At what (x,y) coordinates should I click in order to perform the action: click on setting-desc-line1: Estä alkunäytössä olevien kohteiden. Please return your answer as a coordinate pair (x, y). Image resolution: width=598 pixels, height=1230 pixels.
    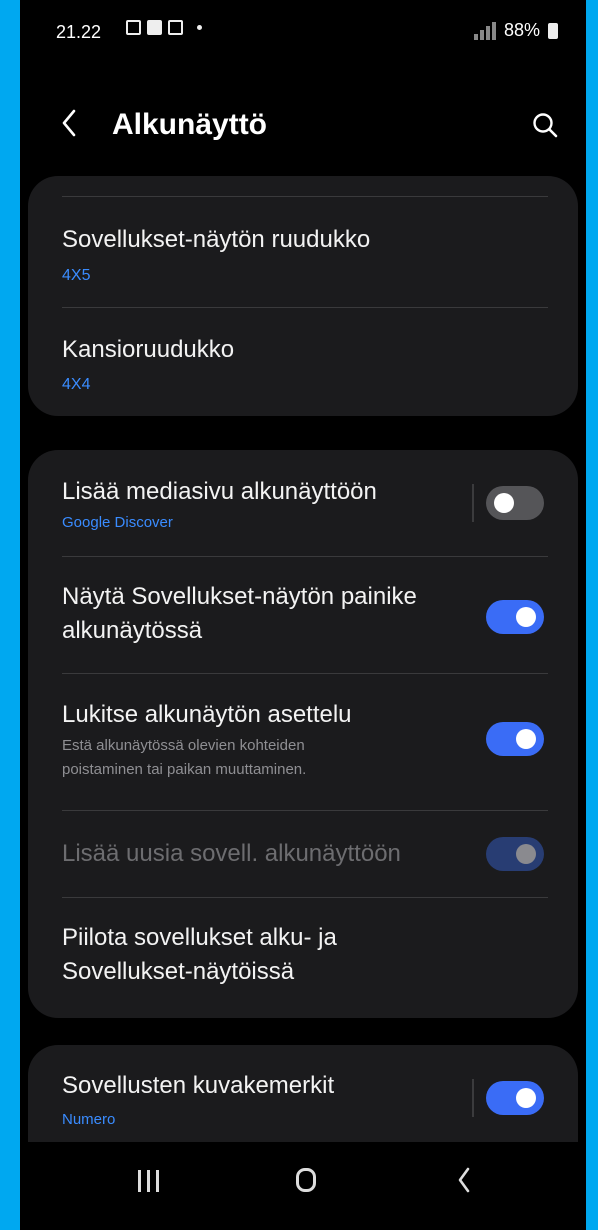
    Looking at the image, I should click on (183, 745).